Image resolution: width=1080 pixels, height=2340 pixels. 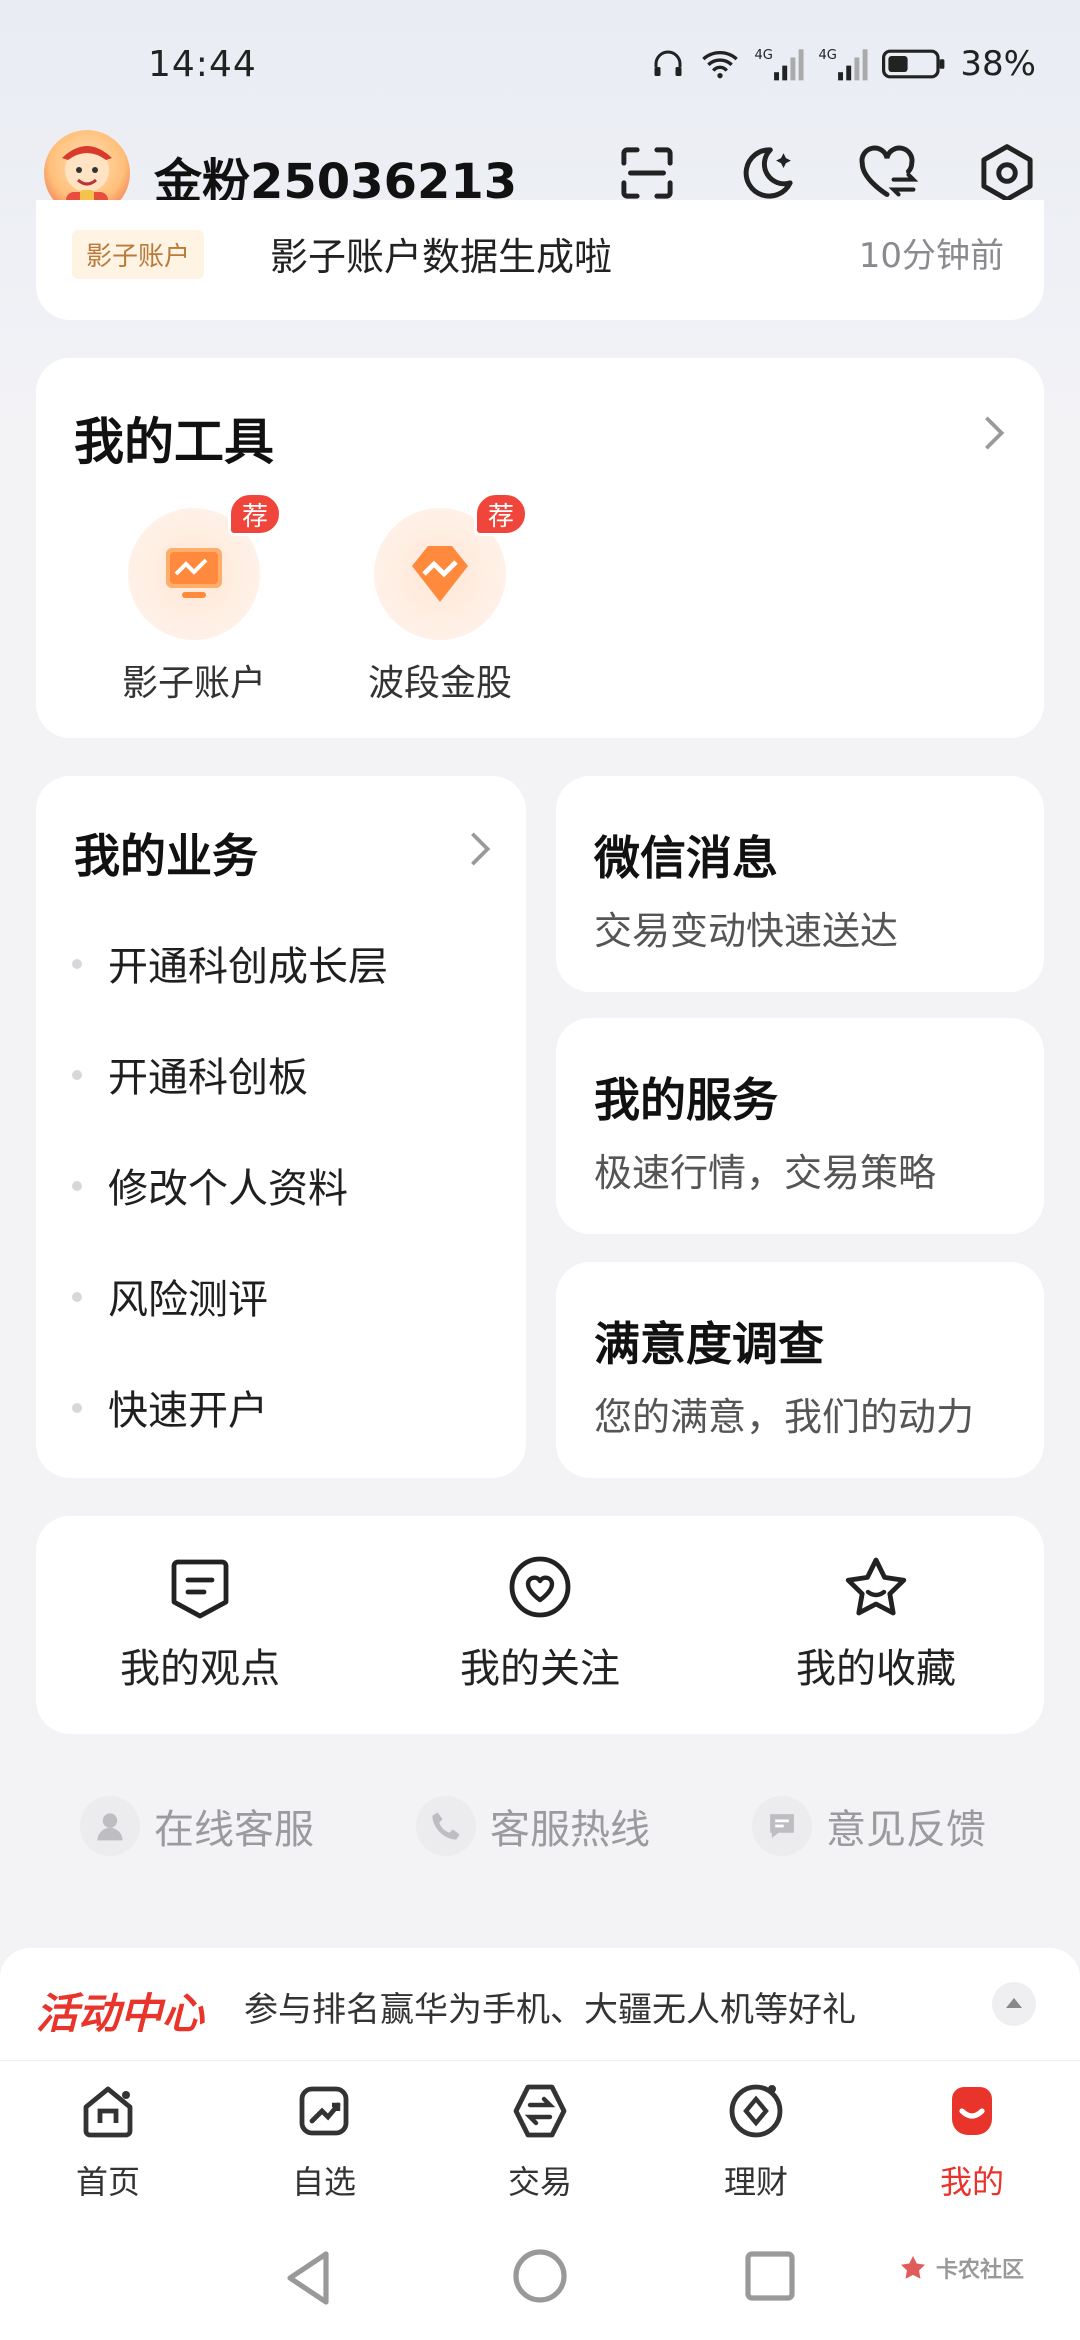 What do you see at coordinates (767, 173) in the screenshot?
I see `moon-icon` at bounding box center [767, 173].